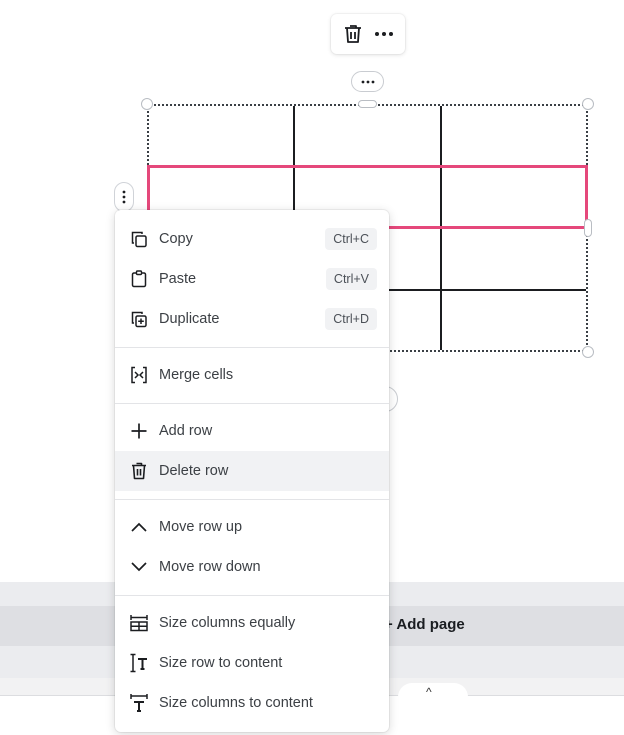  What do you see at coordinates (139, 623) in the screenshot?
I see `size-columns-equally-icon` at bounding box center [139, 623].